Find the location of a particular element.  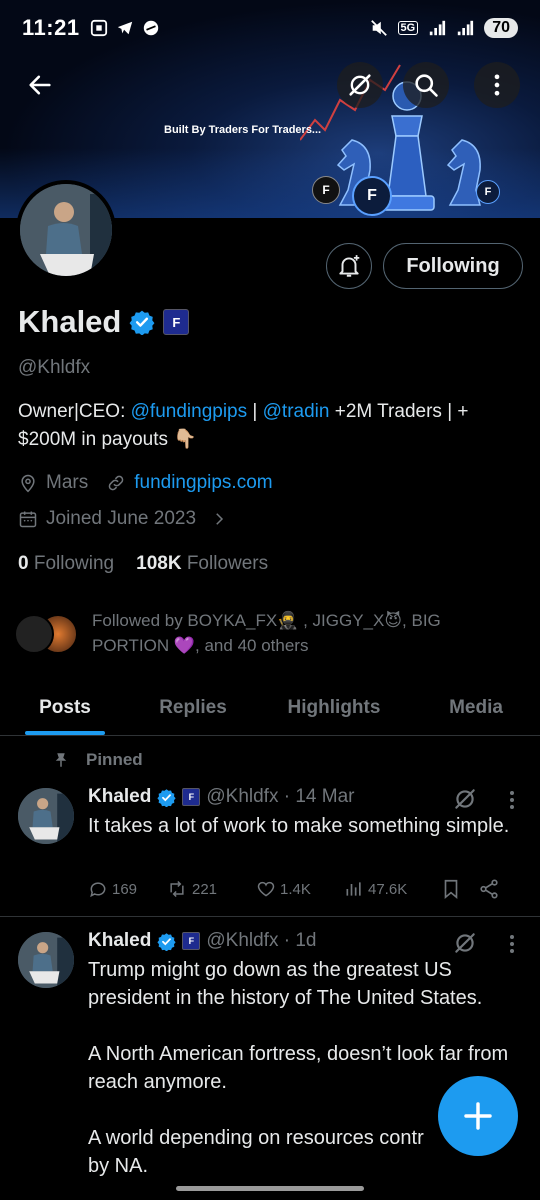

followers-count-link: 108K Followers is located at coordinates (202, 564).